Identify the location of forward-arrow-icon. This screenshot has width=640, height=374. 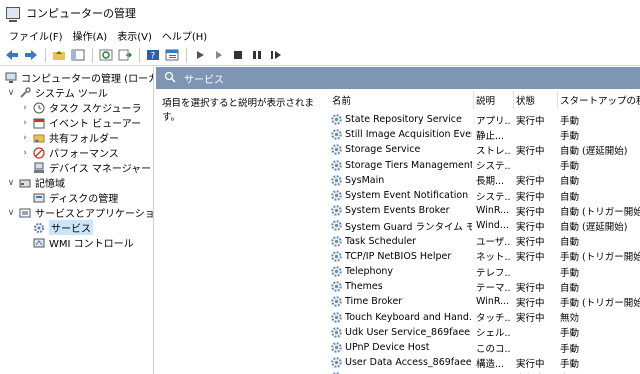
(30, 55).